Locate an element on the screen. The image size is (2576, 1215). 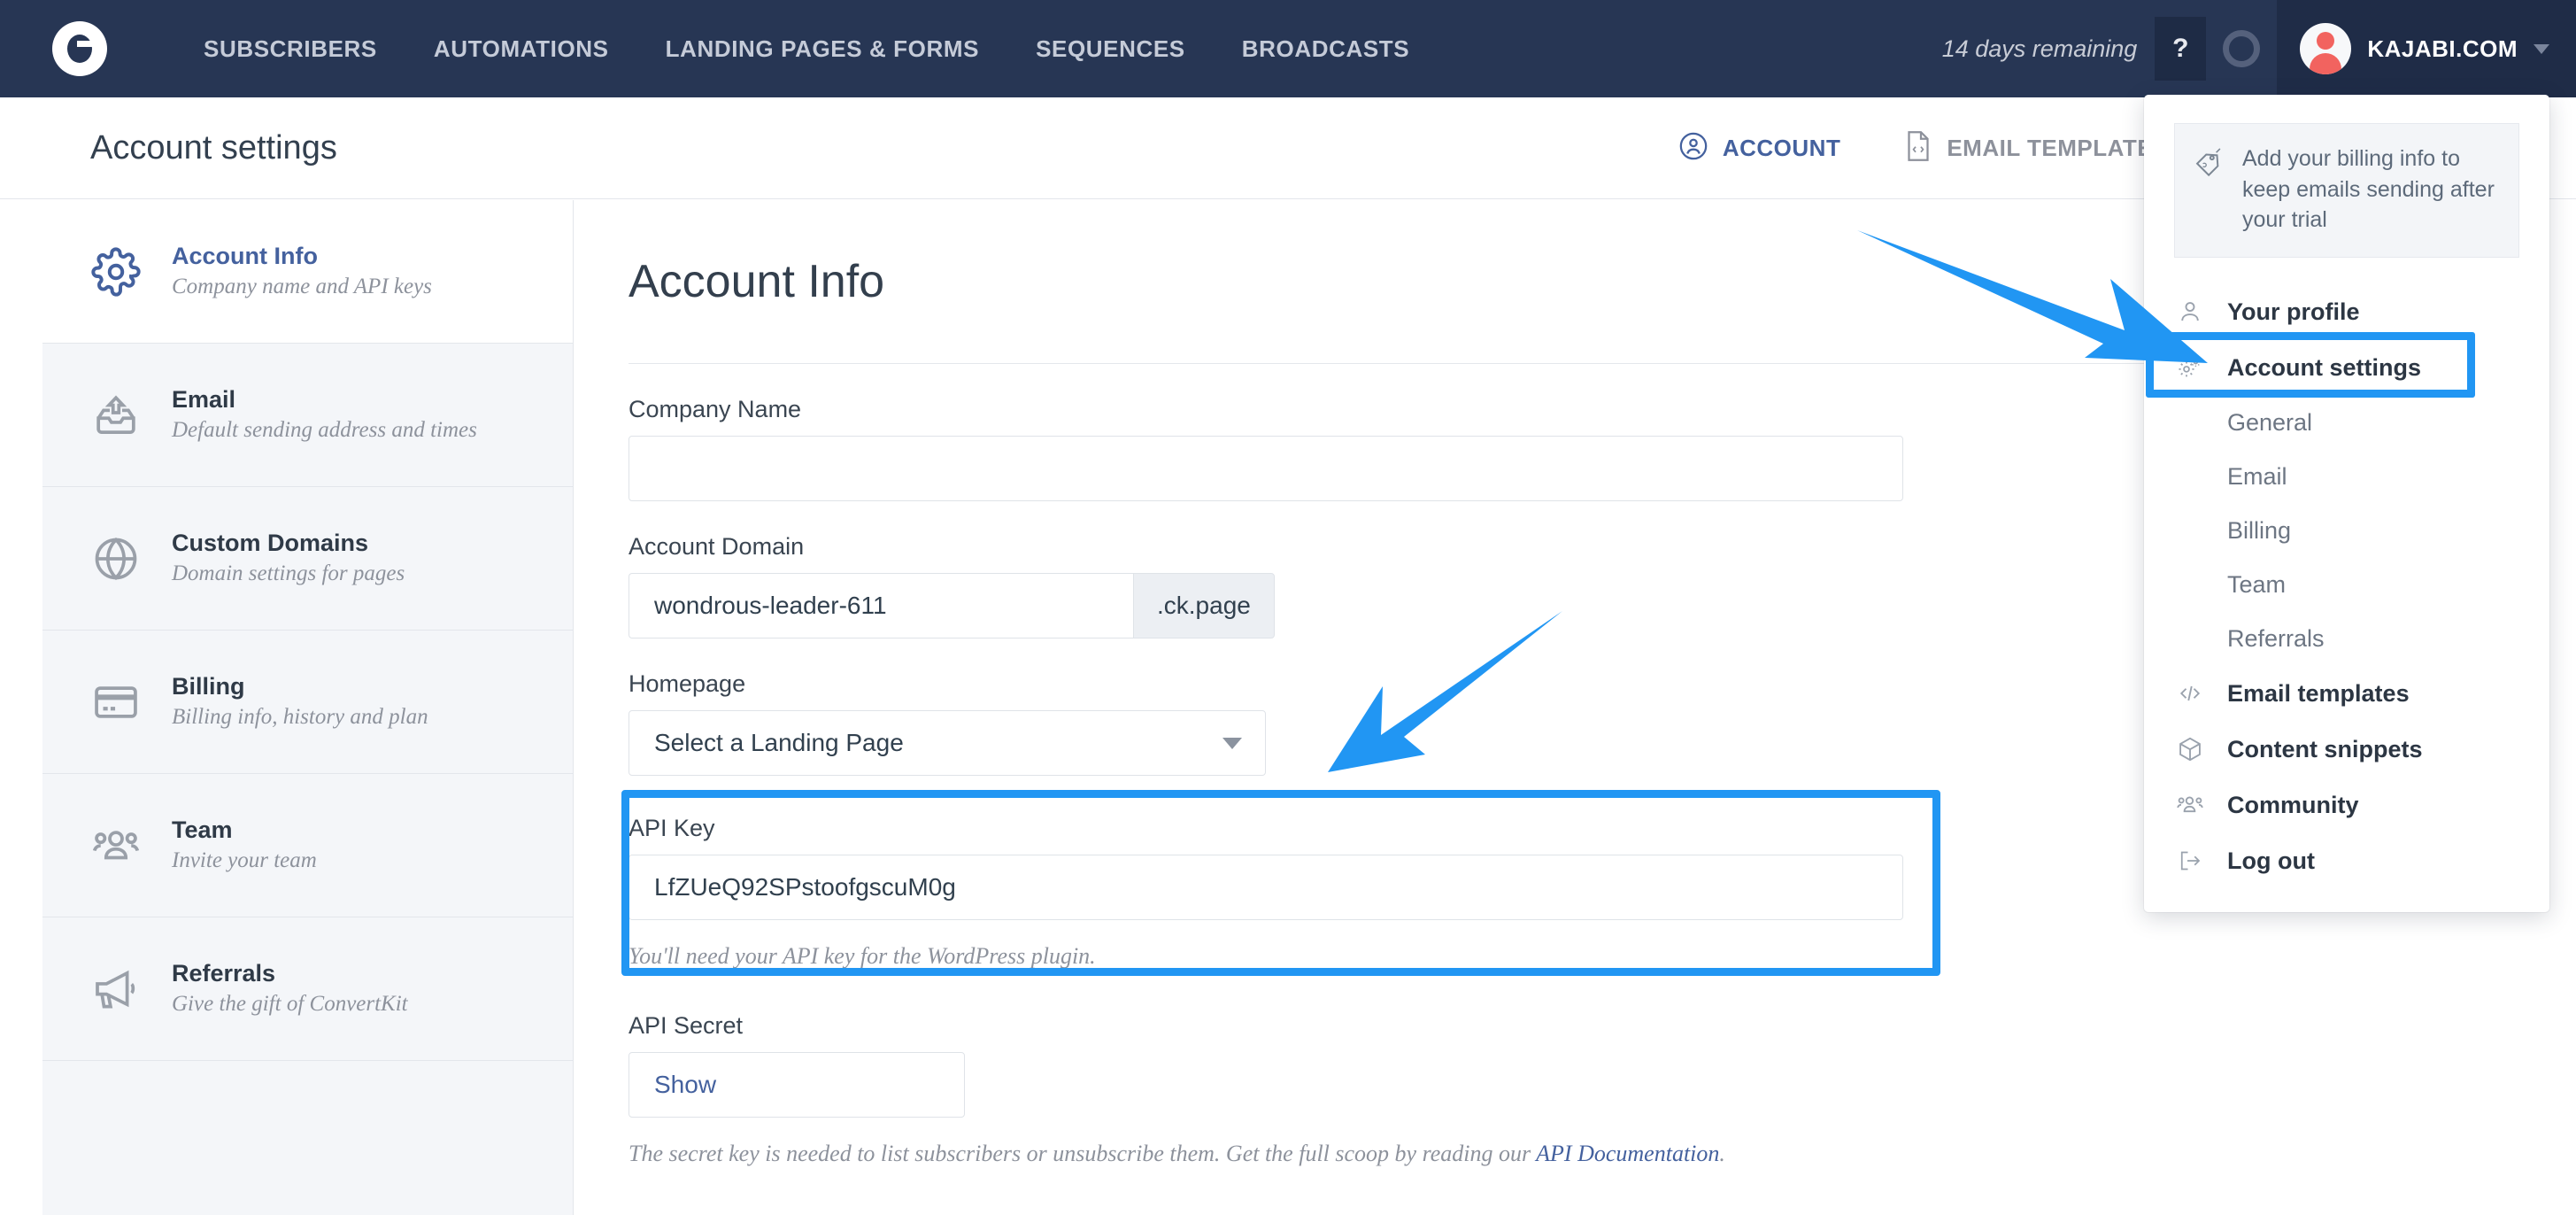
globe-icon is located at coordinates (116, 558).